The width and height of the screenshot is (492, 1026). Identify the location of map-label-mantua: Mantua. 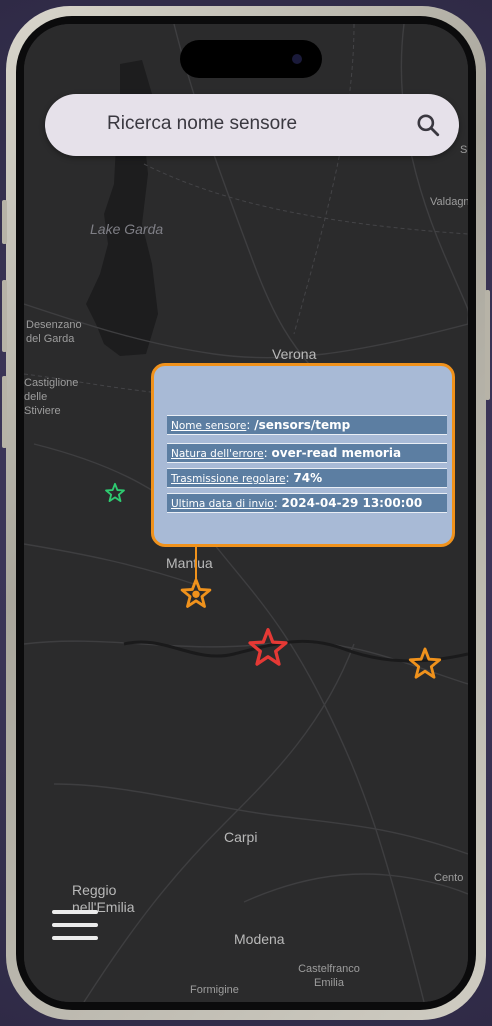
(189, 563).